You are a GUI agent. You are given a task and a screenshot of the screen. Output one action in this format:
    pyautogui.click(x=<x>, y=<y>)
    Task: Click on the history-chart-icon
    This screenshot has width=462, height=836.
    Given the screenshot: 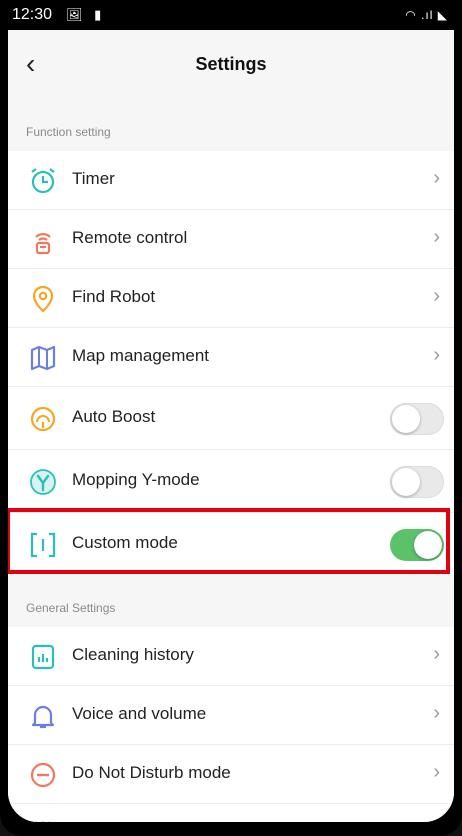 What is the action you would take?
    pyautogui.click(x=43, y=657)
    